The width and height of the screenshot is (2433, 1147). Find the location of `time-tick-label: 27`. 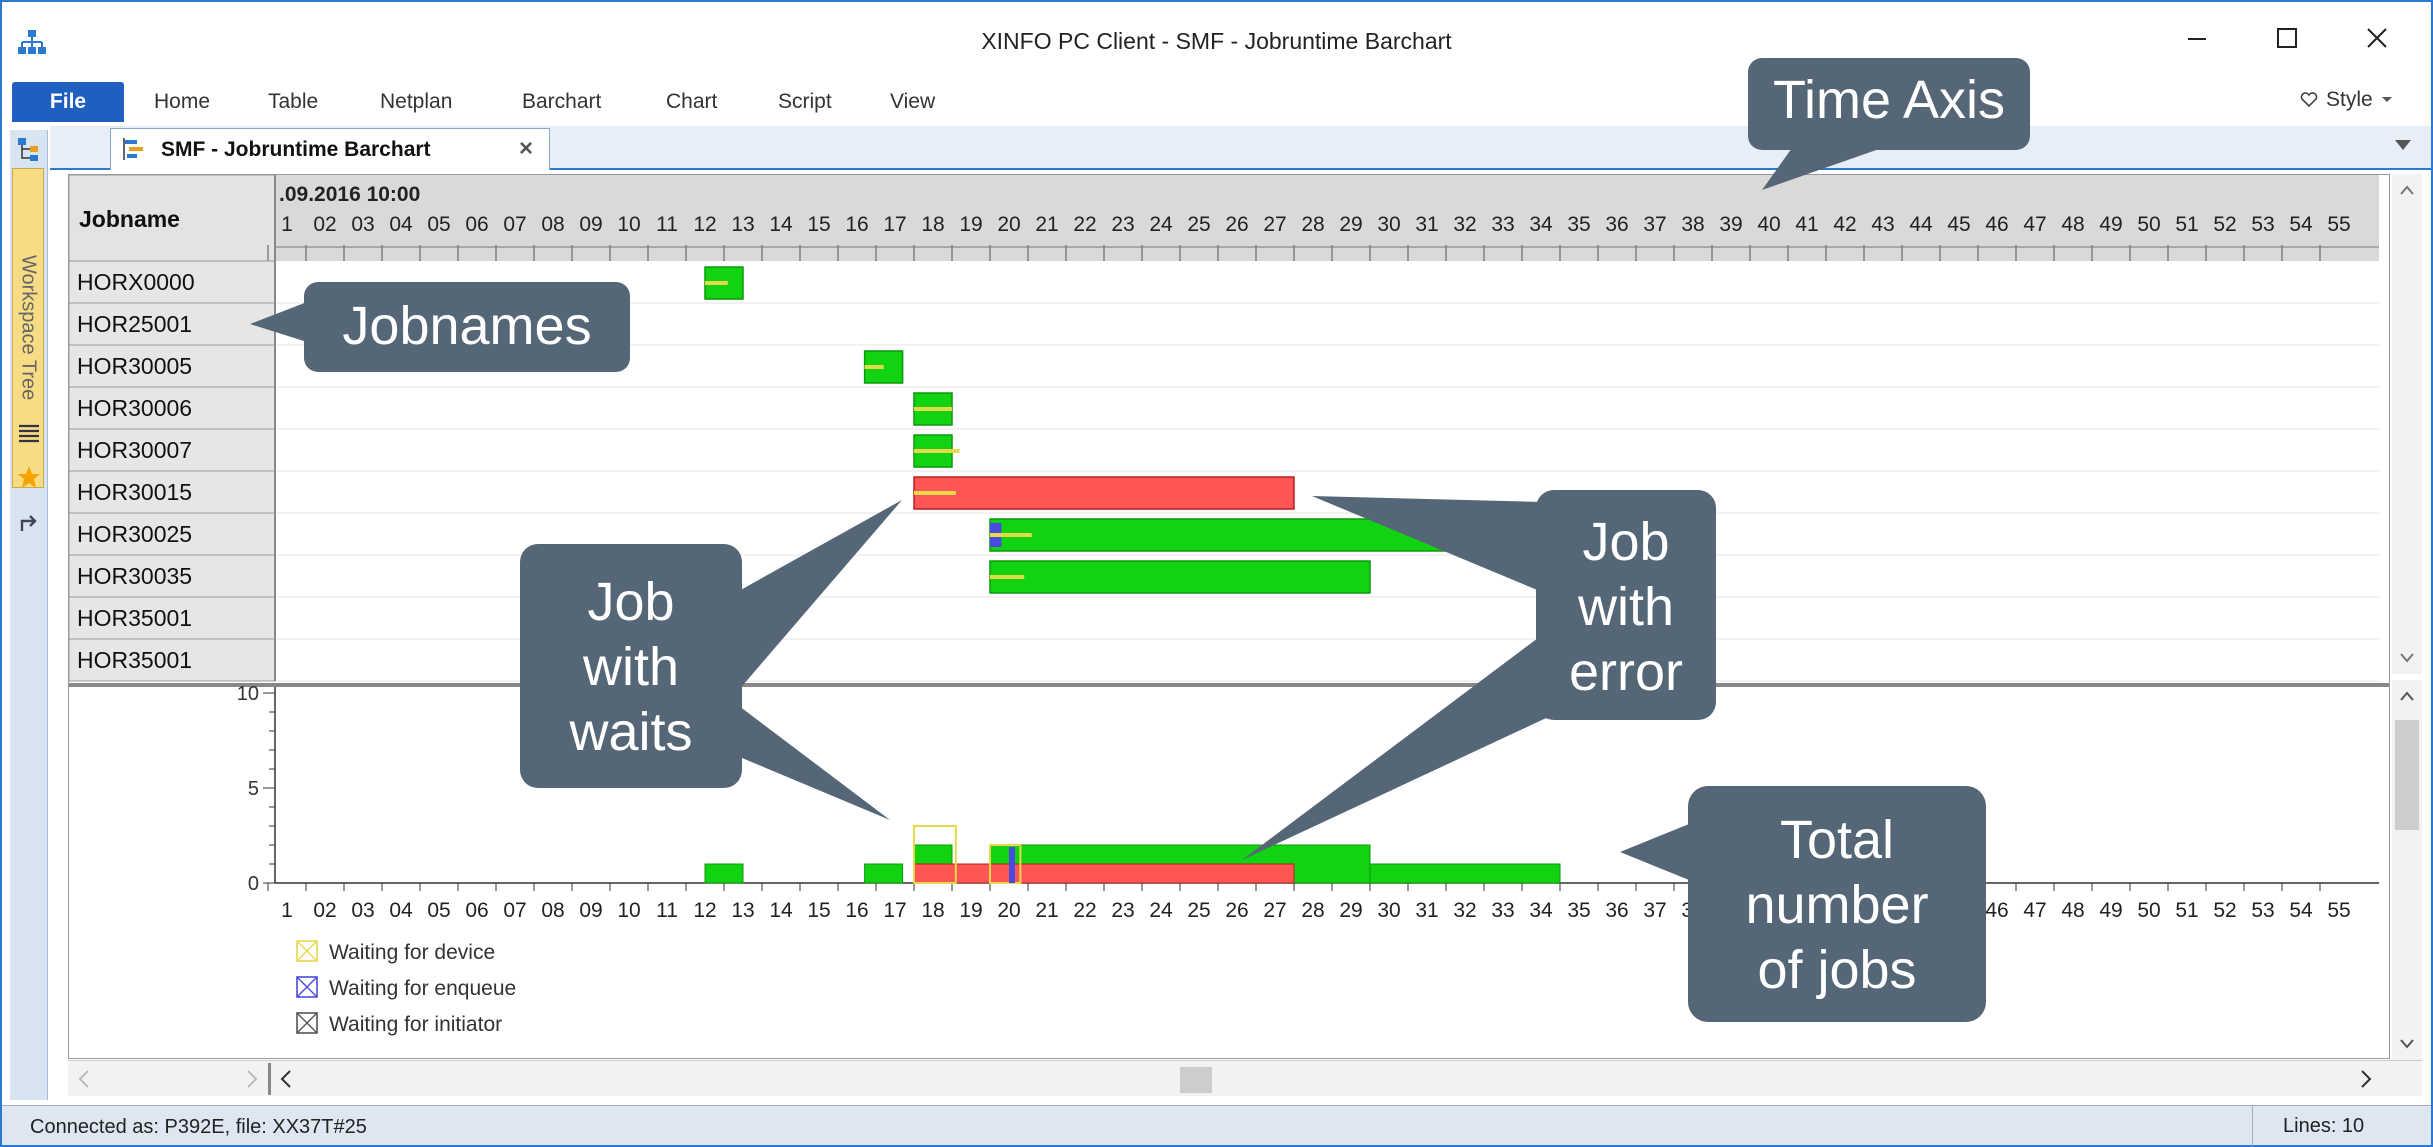

time-tick-label: 27 is located at coordinates (1274, 224).